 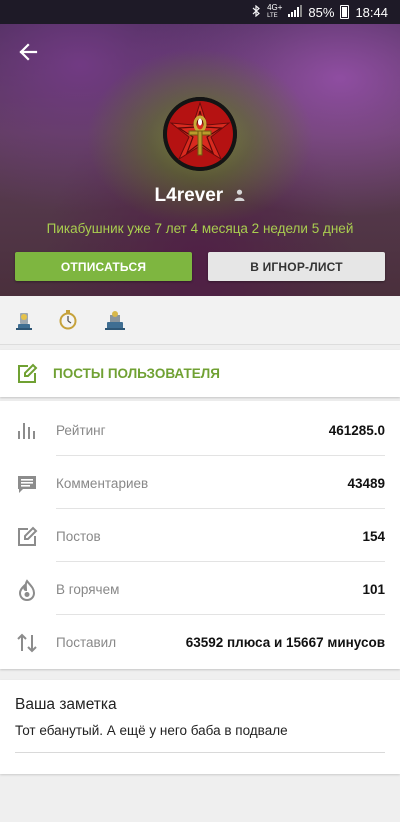 I want to click on stat-value: 101, so click(x=373, y=589).